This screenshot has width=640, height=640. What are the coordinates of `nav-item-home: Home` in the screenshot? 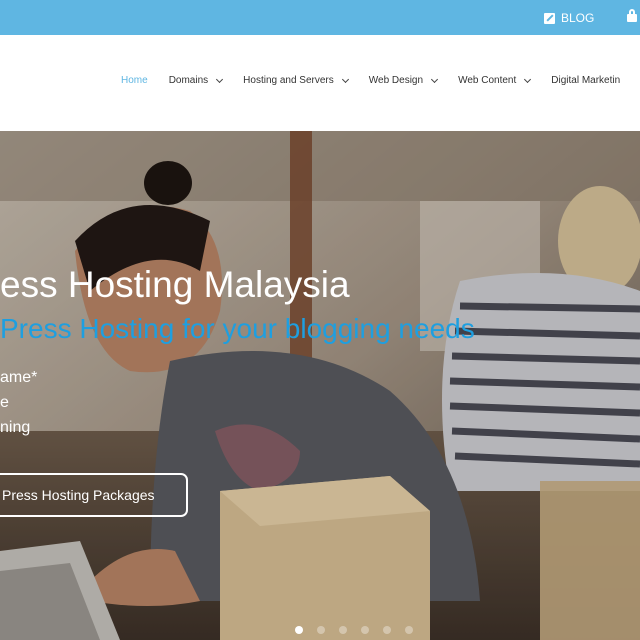 It's located at (134, 80).